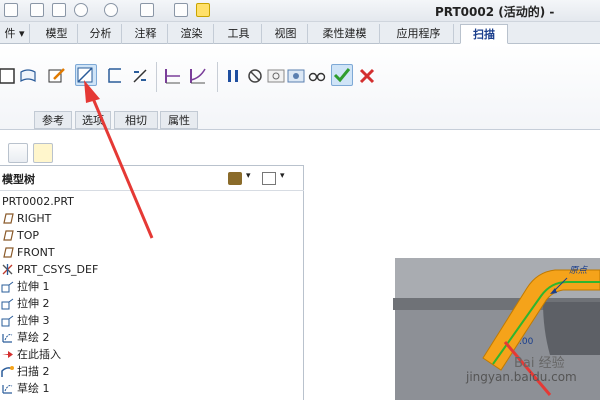 The height and width of the screenshot is (403, 600). Describe the element at coordinates (173, 76) in the screenshot. I see `constant-section-icon` at that location.